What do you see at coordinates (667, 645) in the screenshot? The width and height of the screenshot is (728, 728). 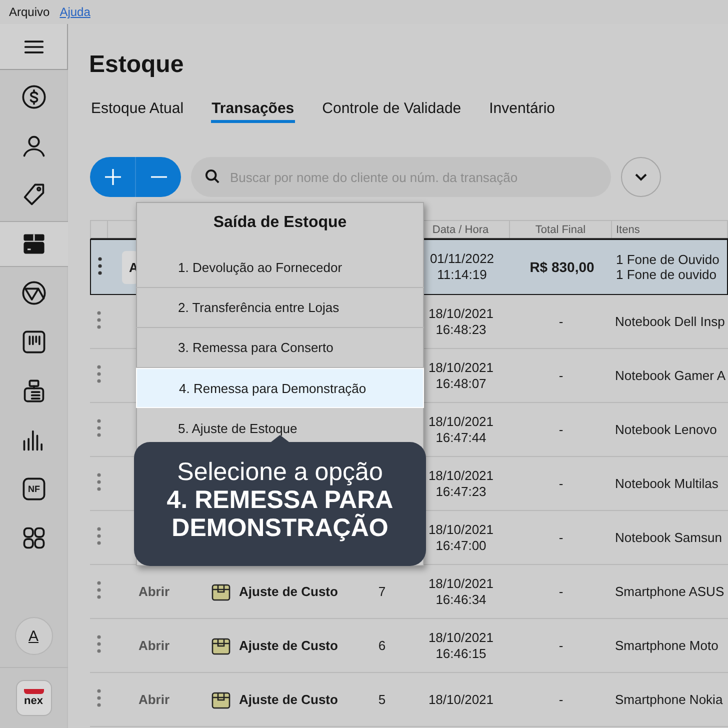 I see `item-text: Smartphone Moto` at bounding box center [667, 645].